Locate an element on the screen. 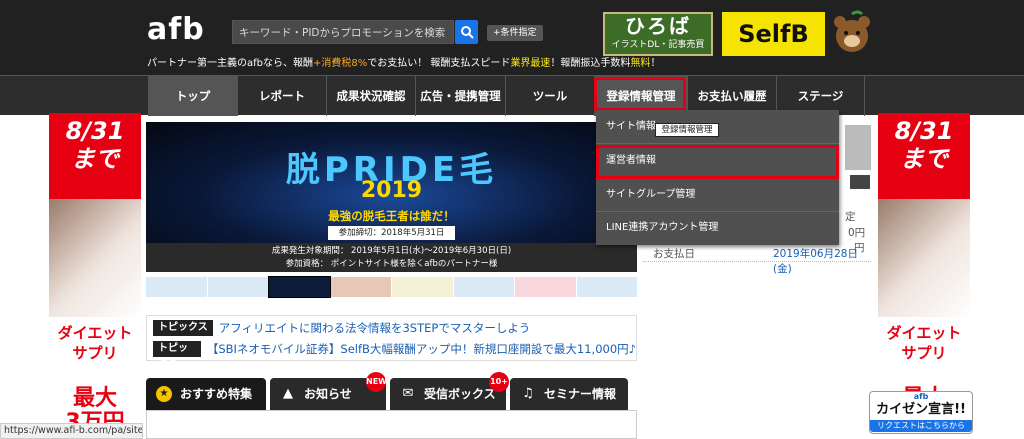 The width and height of the screenshot is (1024, 439). tab-news: ▲ お知らせ NEW is located at coordinates (328, 391).